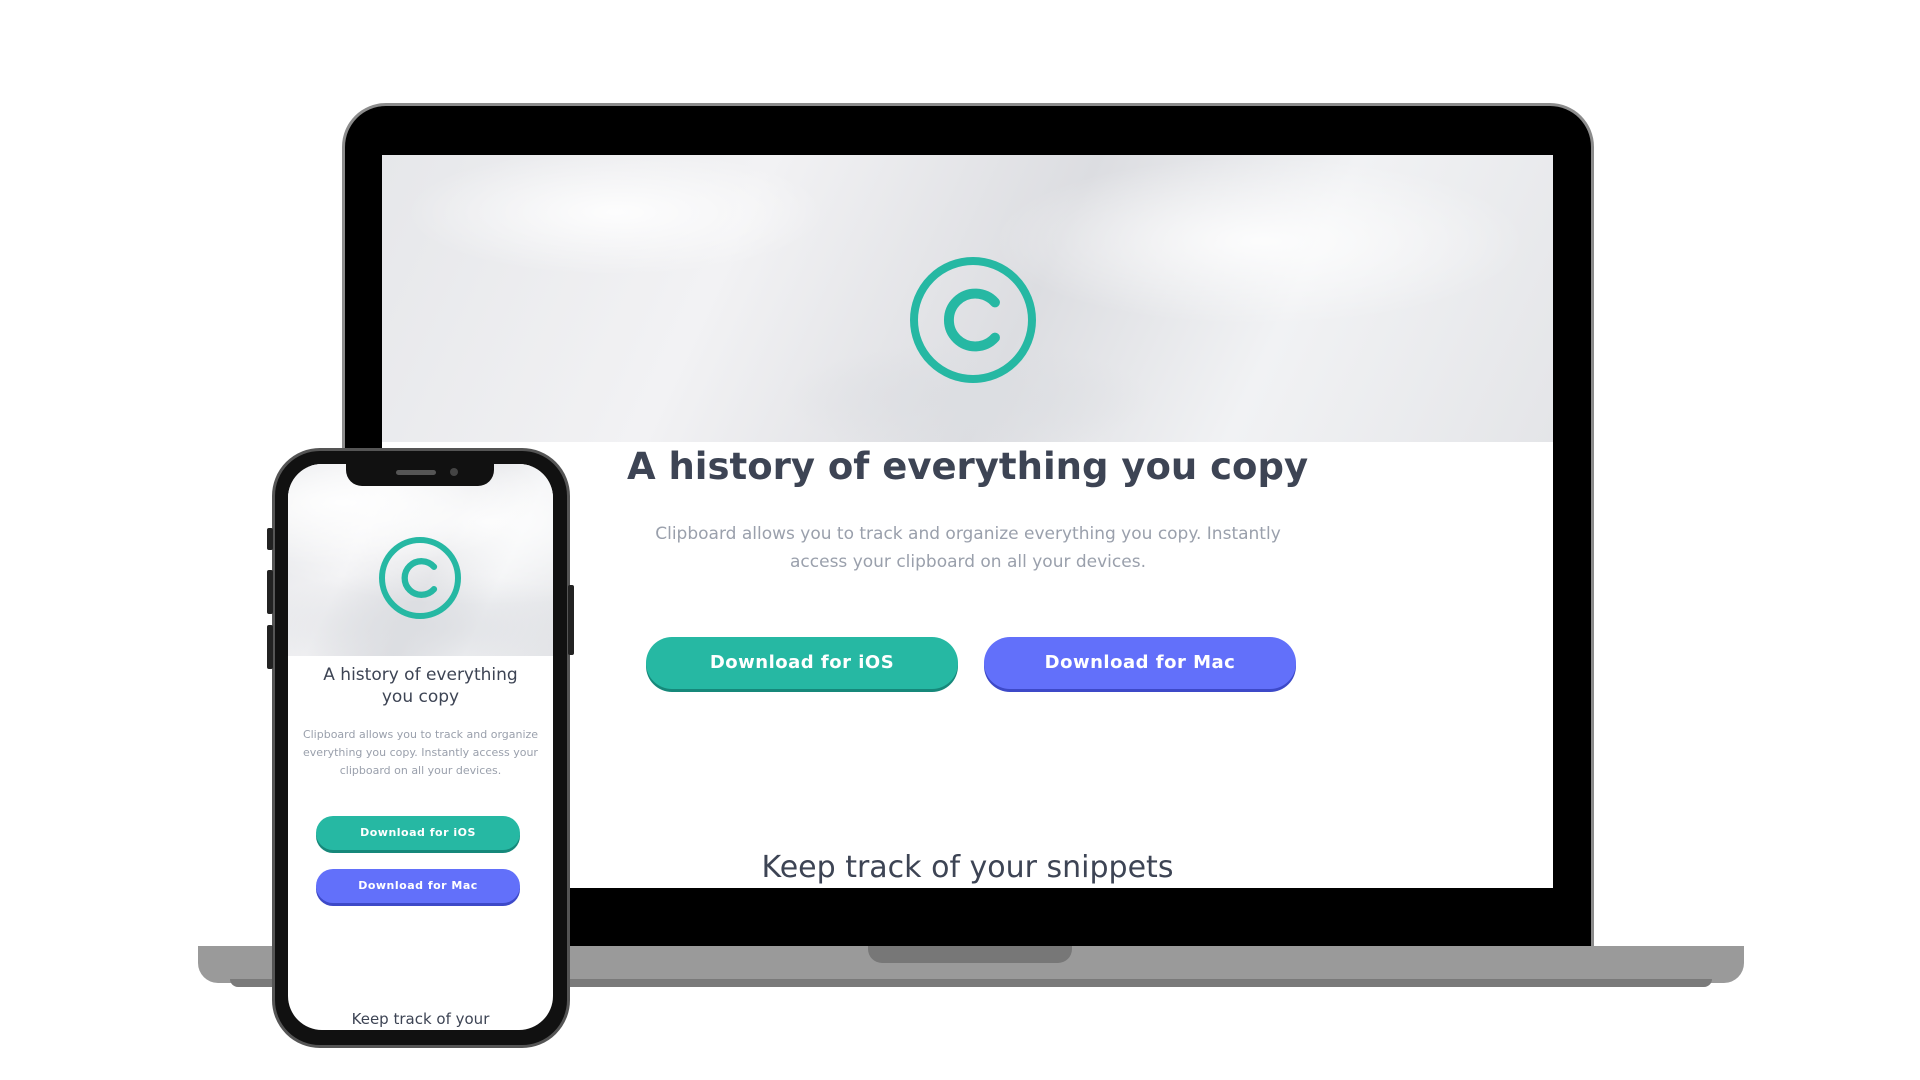  What do you see at coordinates (454, 472) in the screenshot?
I see `phone-camera` at bounding box center [454, 472].